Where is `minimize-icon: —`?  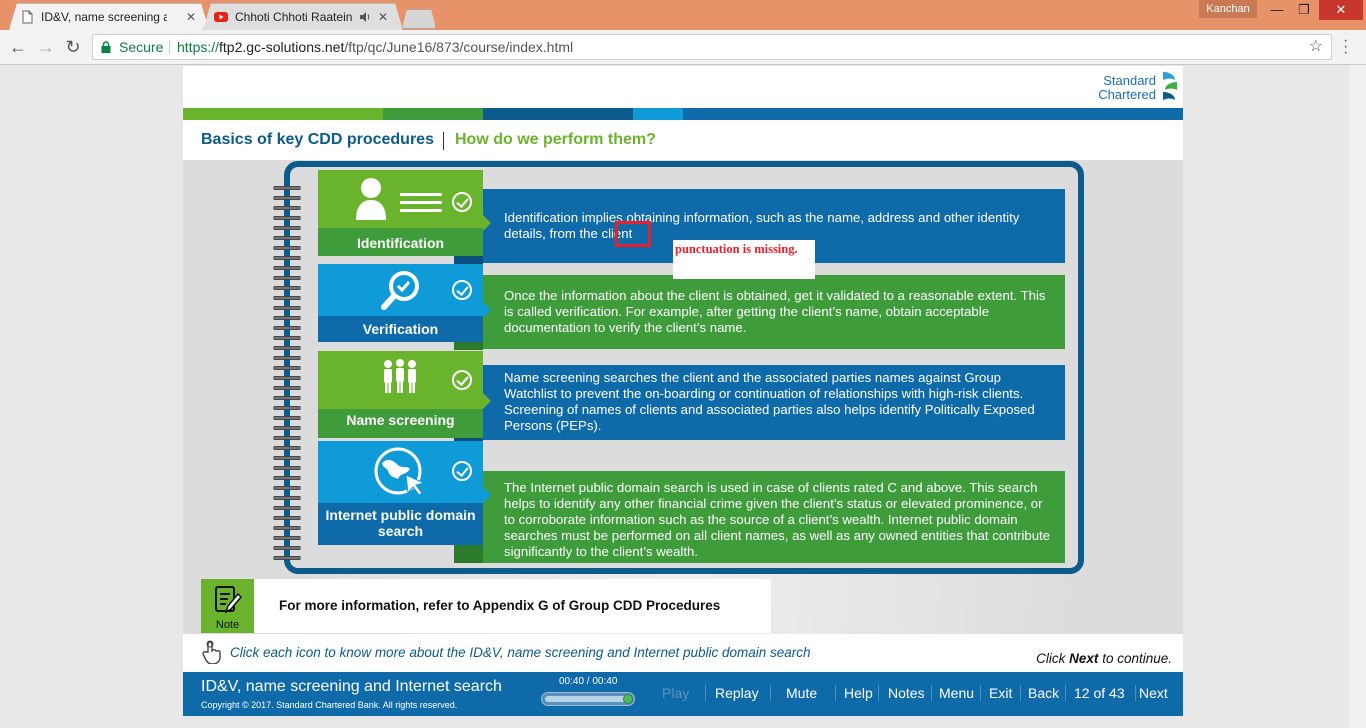 minimize-icon: — is located at coordinates (1277, 10).